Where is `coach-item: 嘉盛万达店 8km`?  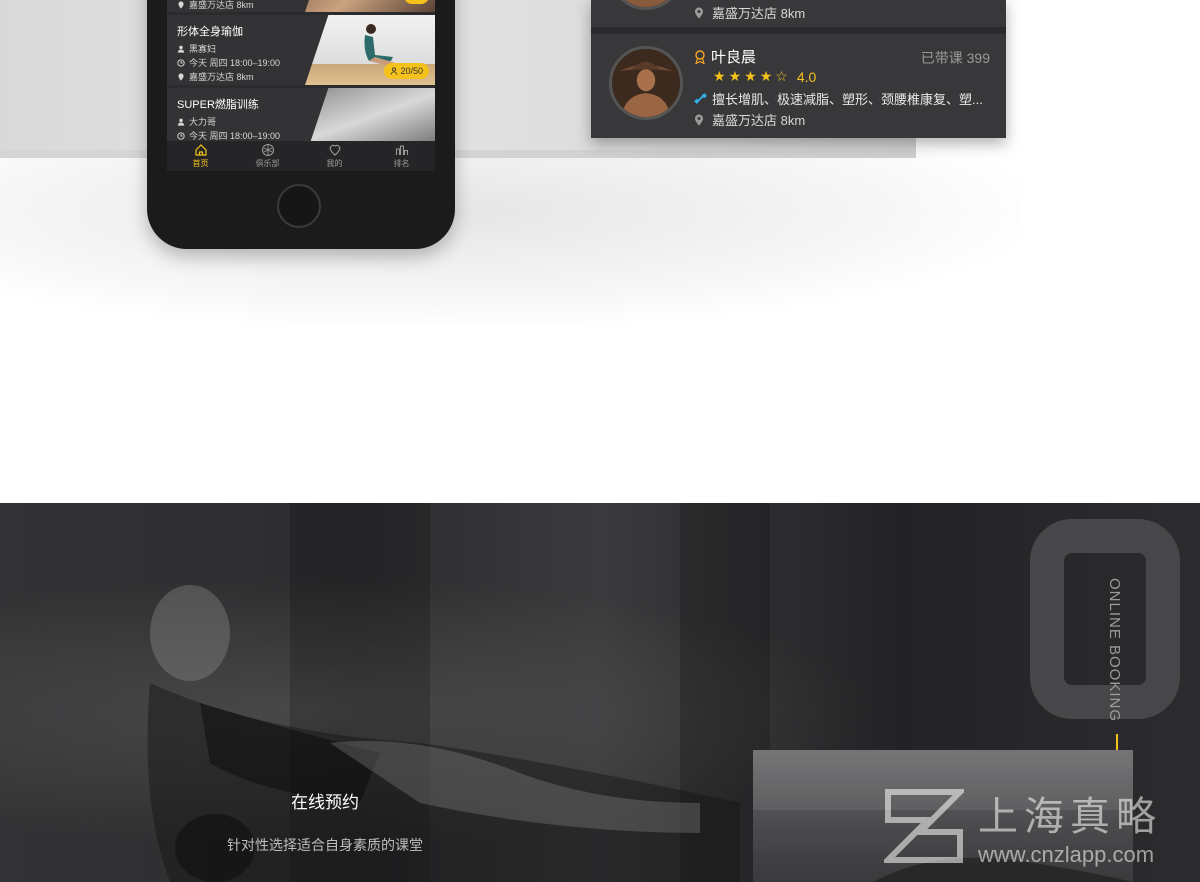 coach-item: 嘉盛万达店 8km is located at coordinates (798, 14).